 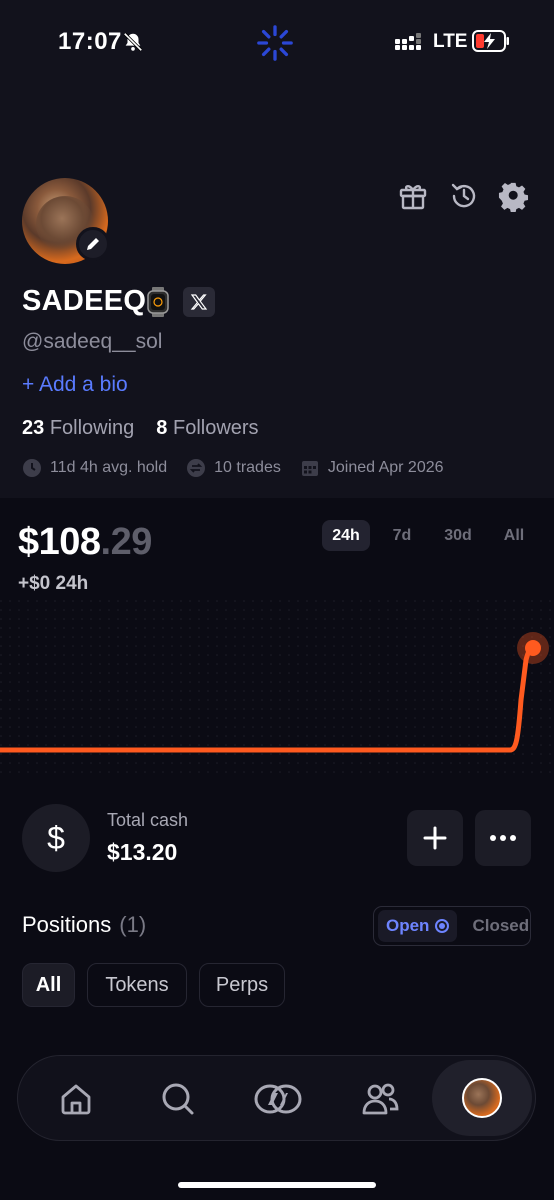 What do you see at coordinates (84, 301) in the screenshot?
I see `profile-name: SADEEQ` at bounding box center [84, 301].